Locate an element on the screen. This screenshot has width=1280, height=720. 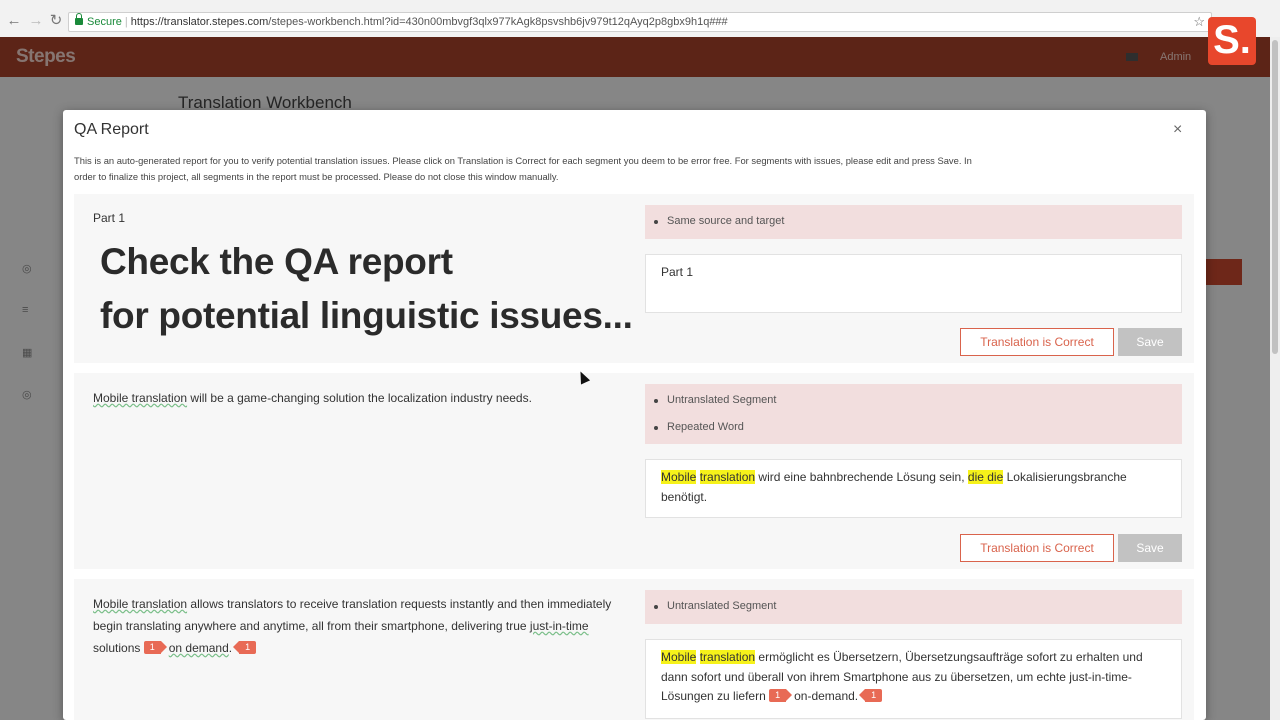
issue-item: Repeated Word is located at coordinates (918, 427).